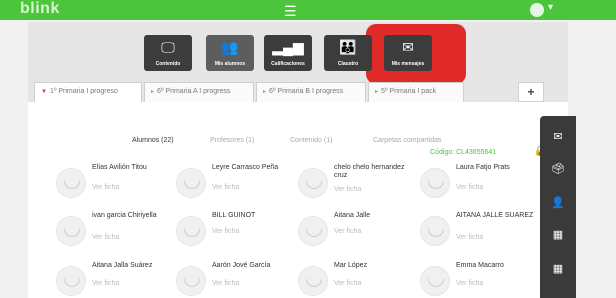 This screenshot has width=616, height=298. What do you see at coordinates (88, 93) in the screenshot?
I see `tab-1-primaria: ▼ 1º Primaria I progreso` at bounding box center [88, 93].